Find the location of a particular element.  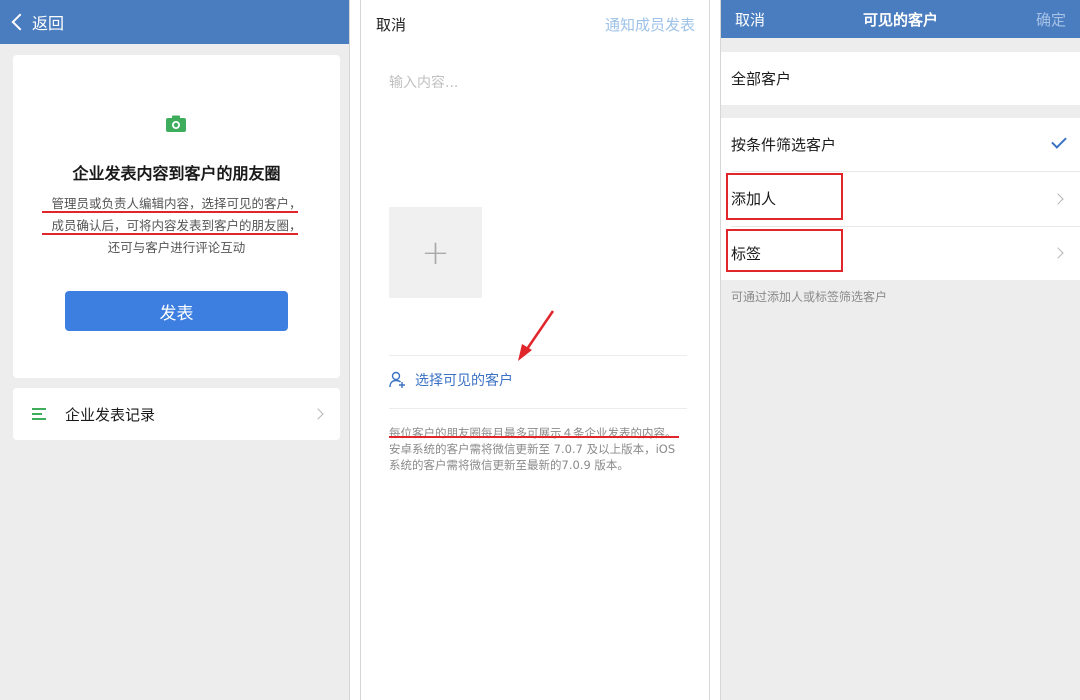

nav-bar: 返回 is located at coordinates (174, 22).